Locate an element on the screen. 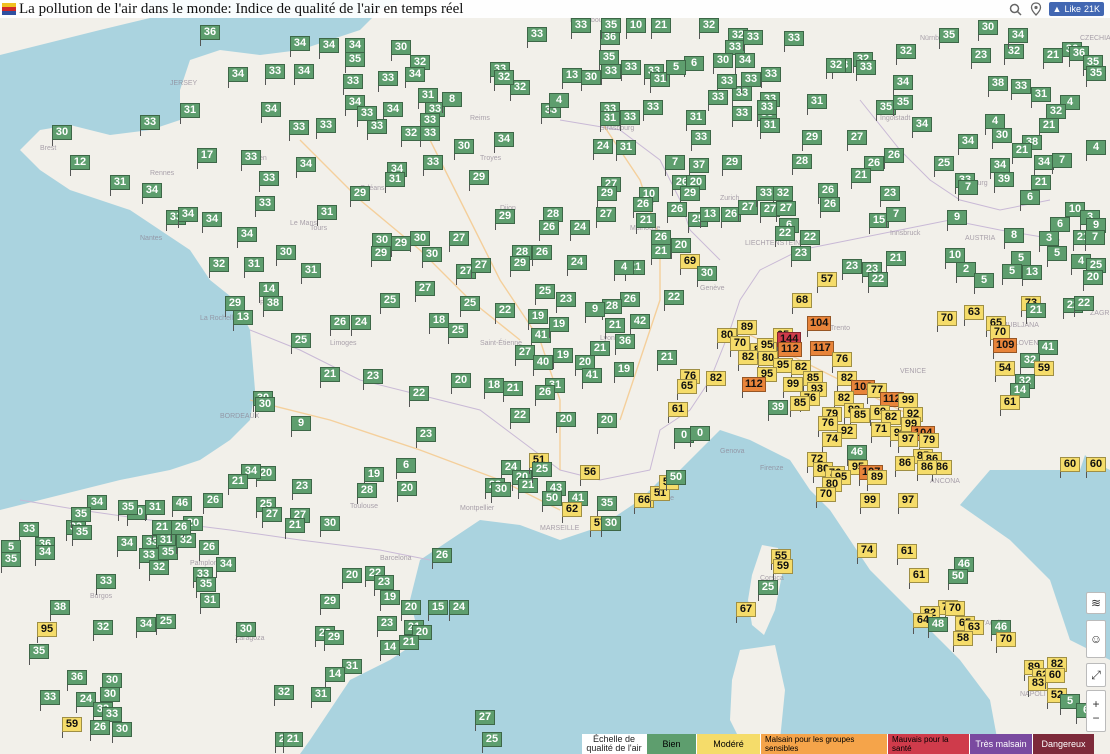 This screenshot has height=754, width=1110. station-marker: 28 is located at coordinates (612, 309).